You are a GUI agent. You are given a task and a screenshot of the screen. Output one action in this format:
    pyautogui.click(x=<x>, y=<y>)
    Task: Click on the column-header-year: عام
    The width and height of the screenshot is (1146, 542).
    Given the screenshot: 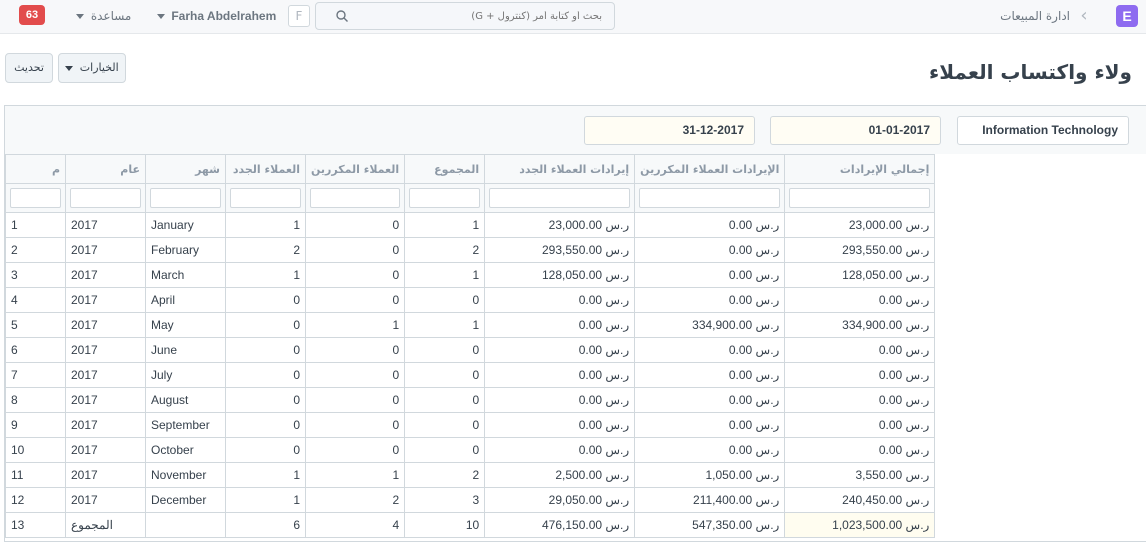 What is the action you would take?
    pyautogui.click(x=105, y=169)
    